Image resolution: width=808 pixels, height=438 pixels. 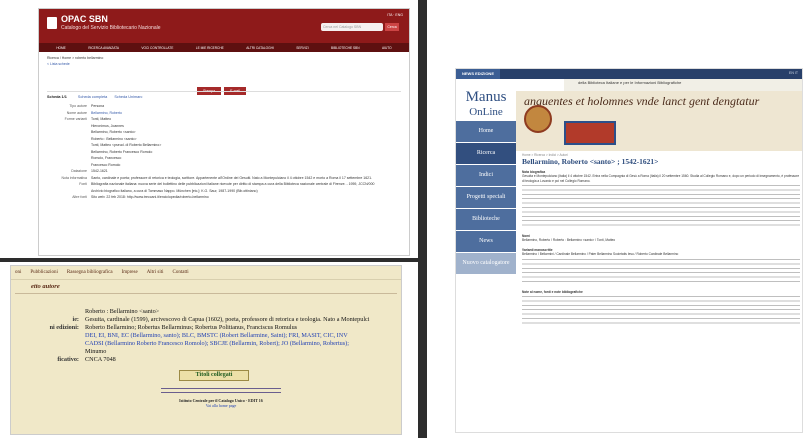 What do you see at coordinates (661, 311) in the screenshot?
I see `notes-lines` at bounding box center [661, 311].